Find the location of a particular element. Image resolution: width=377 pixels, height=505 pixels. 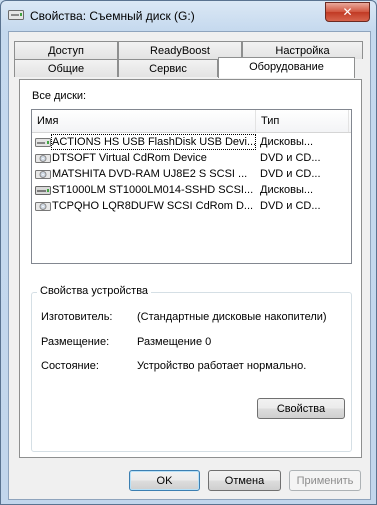

tab-tools: Сервис is located at coordinates (168, 68).